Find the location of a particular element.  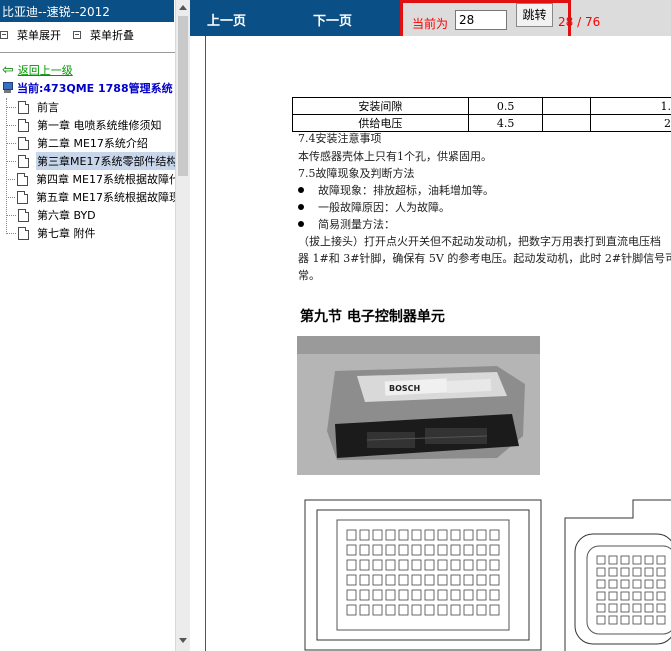

menu-collapse-button: 菜单折叠 is located at coordinates (103, 35).